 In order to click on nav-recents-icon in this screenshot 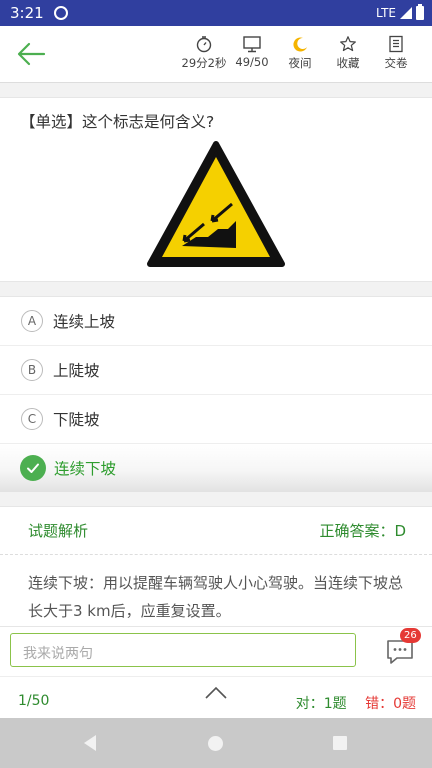, I will do `click(340, 743)`.